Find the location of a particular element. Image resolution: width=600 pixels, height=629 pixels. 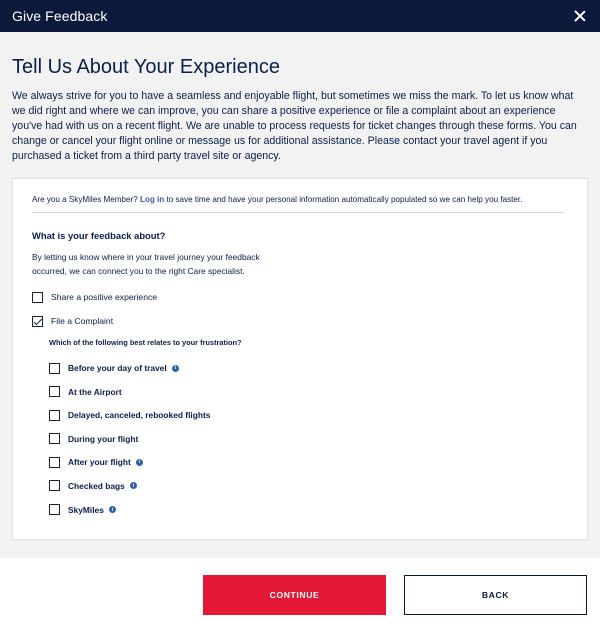

option-label: Delayed, canceled, rebooked flights is located at coordinates (139, 415).